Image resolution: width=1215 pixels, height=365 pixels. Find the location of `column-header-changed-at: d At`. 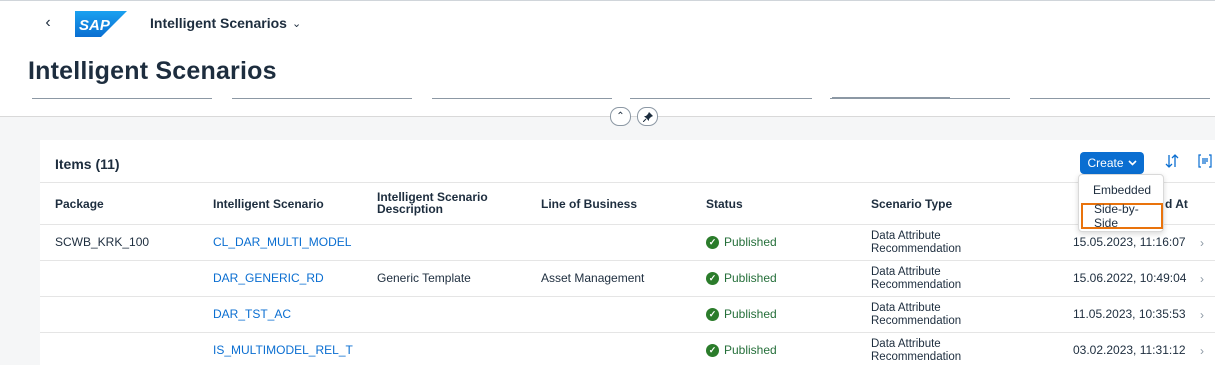

column-header-changed-at: d At is located at coordinates (1176, 204).